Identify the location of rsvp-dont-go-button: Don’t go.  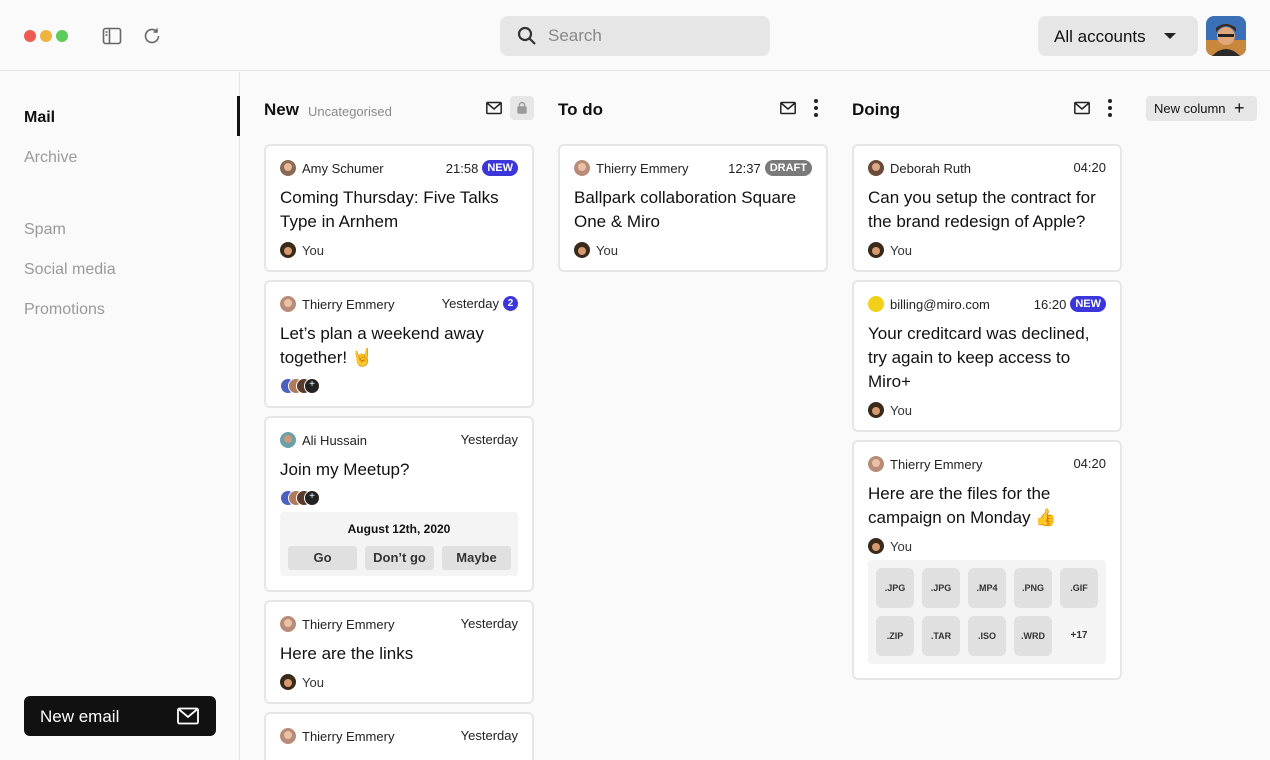
(399, 558).